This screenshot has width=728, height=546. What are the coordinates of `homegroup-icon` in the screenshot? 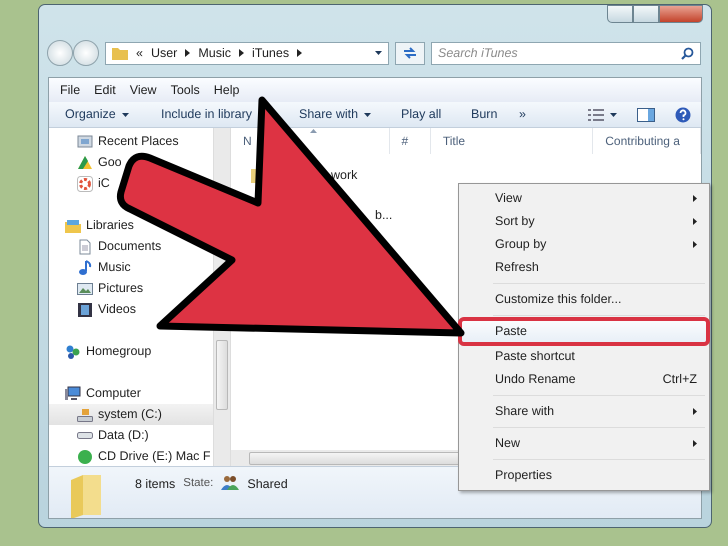 It's located at (73, 352).